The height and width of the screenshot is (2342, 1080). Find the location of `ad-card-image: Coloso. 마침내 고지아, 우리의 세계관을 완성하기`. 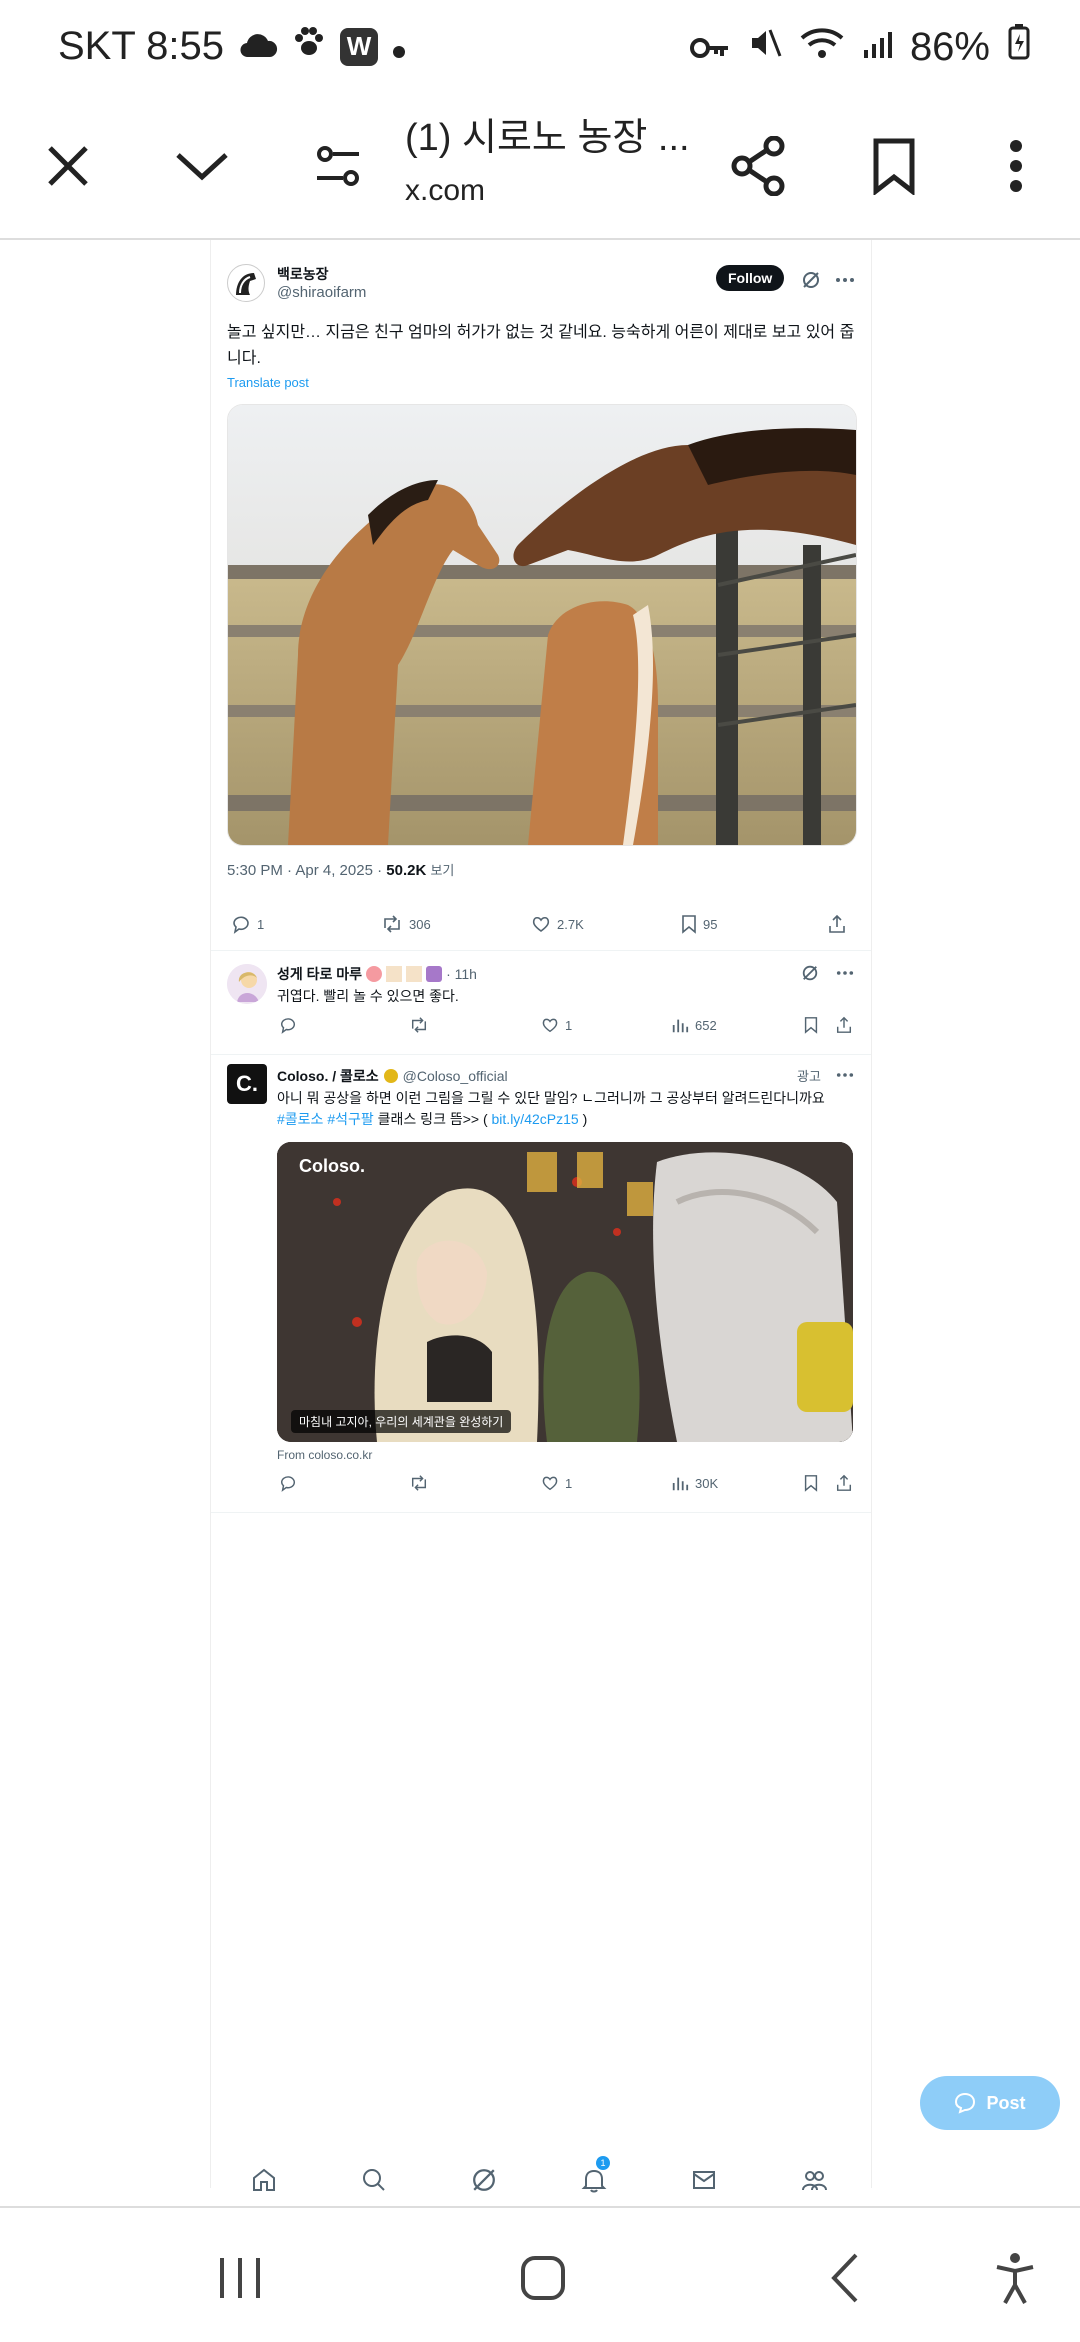

ad-card-image: Coloso. 마침내 고지아, 우리의 세계관을 완성하기 is located at coordinates (565, 1292).